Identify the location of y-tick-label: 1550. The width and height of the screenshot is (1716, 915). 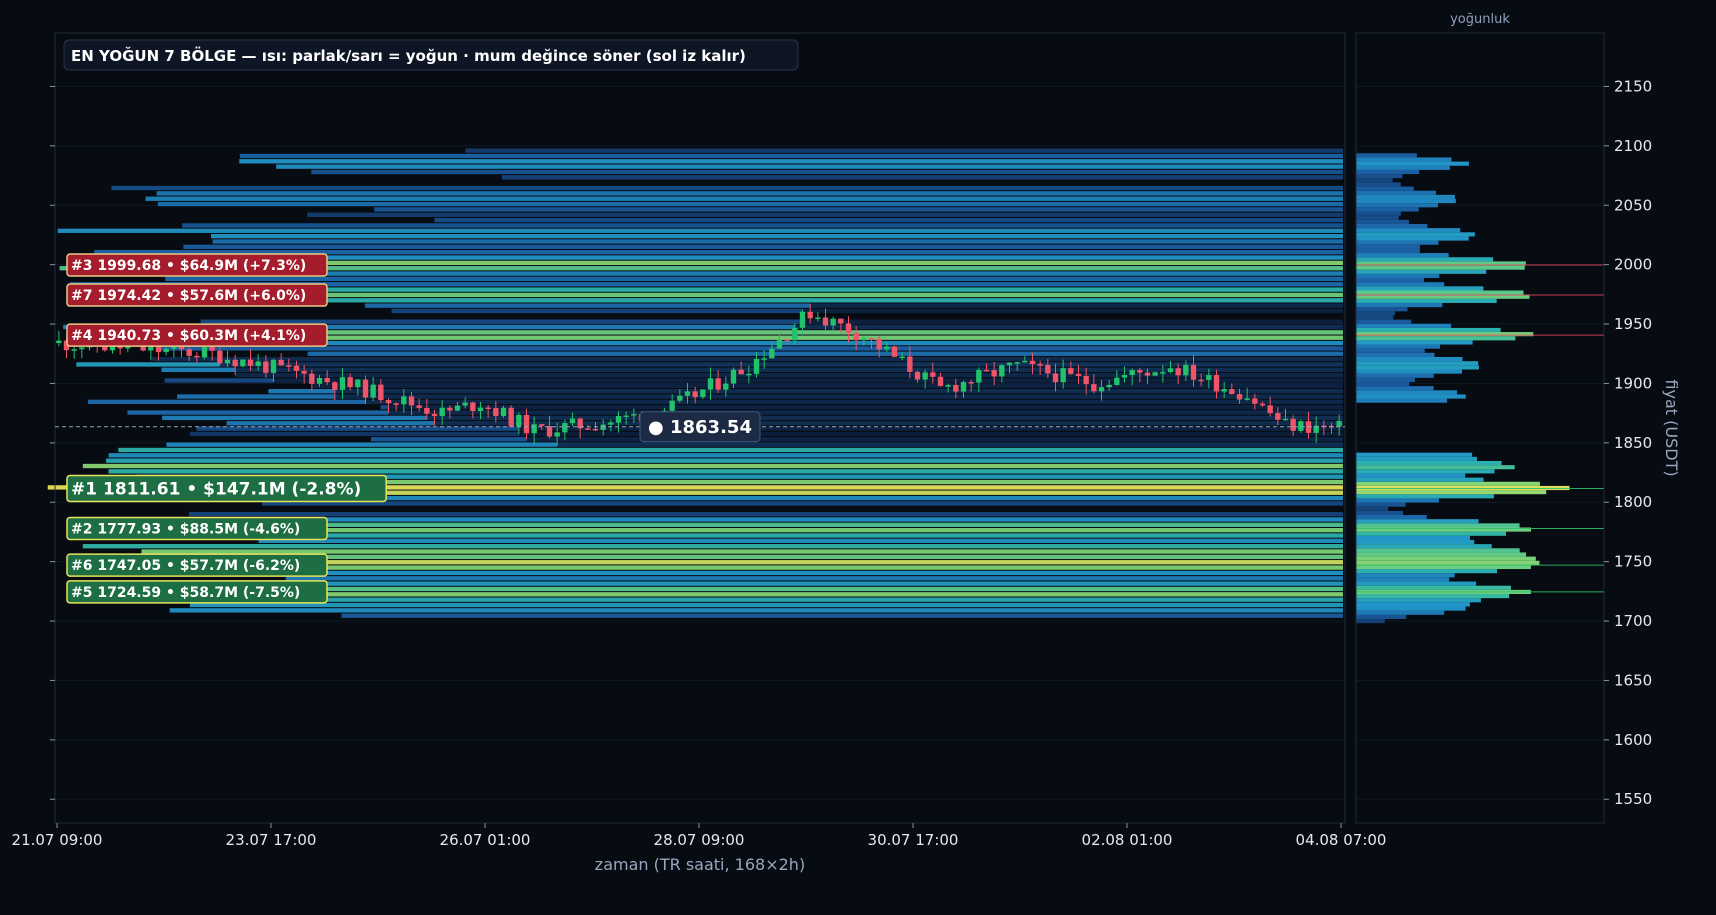
(1633, 799).